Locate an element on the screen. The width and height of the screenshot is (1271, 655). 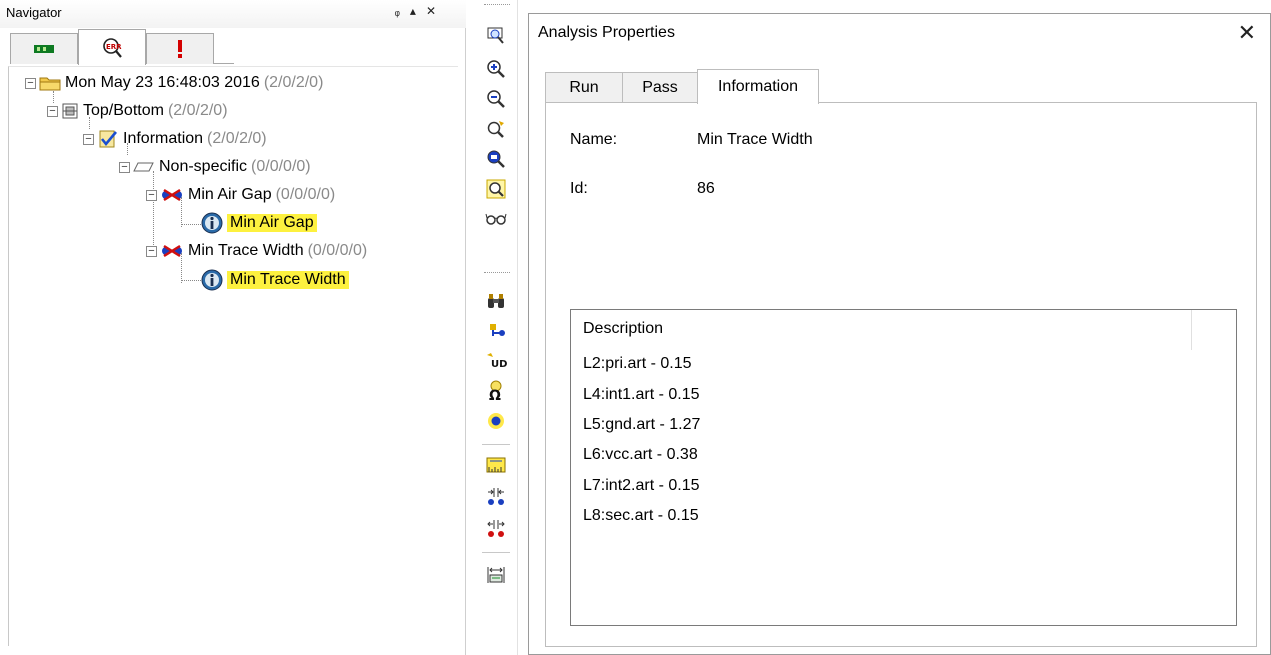
checked-document-icon is located at coordinates (108, 139).